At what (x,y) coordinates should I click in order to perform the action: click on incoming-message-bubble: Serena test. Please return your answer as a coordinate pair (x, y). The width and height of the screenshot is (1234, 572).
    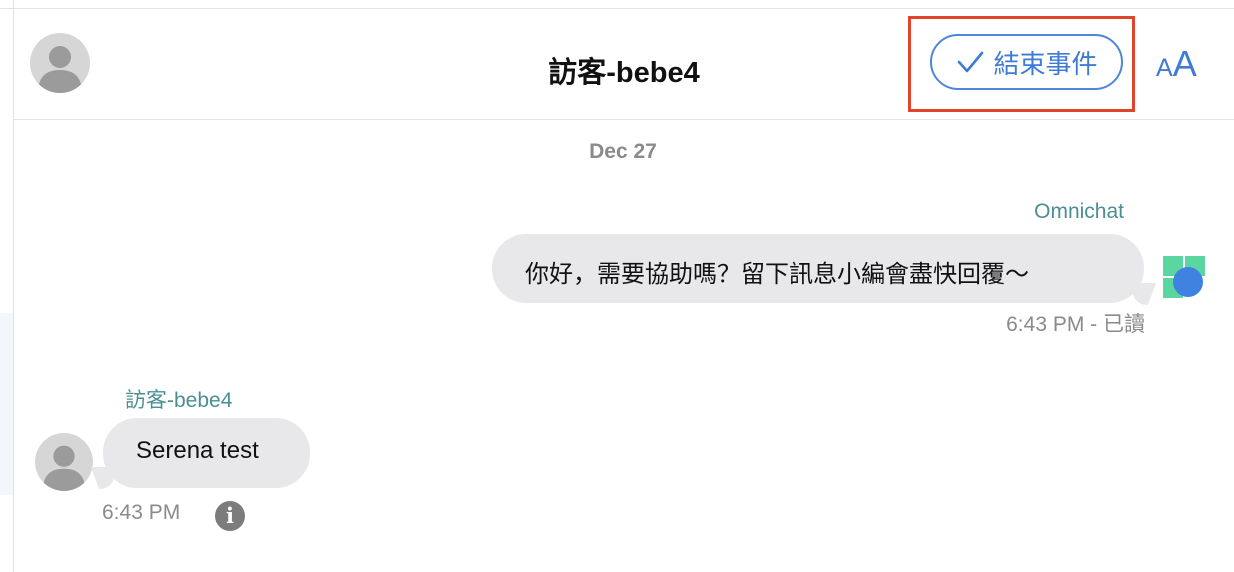
    Looking at the image, I should click on (206, 453).